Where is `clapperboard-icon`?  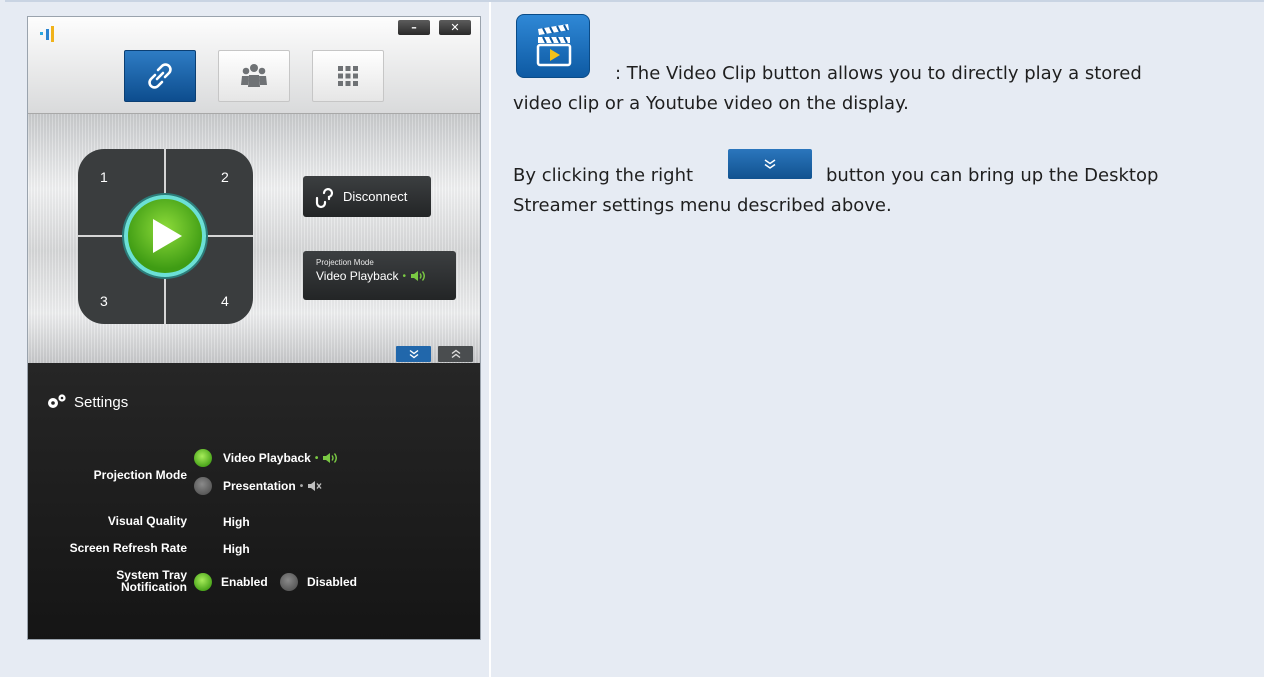
clapperboard-icon is located at coordinates (554, 45).